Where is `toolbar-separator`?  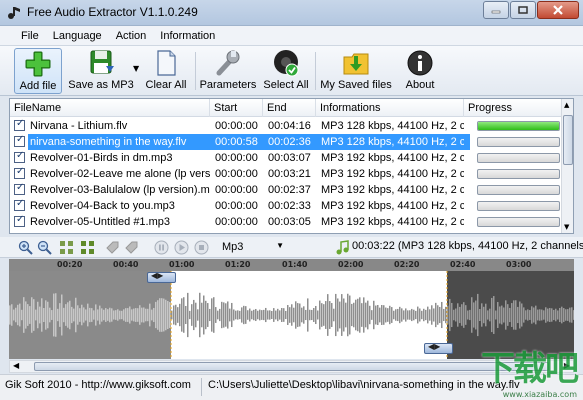
toolbar-separator is located at coordinates (315, 71).